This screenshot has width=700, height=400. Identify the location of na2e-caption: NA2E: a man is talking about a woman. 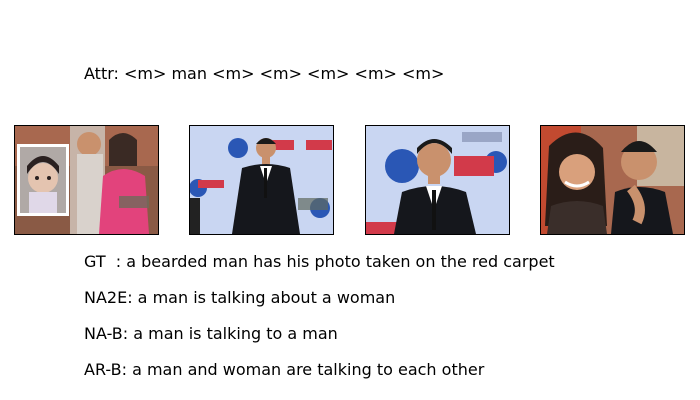
(240, 297).